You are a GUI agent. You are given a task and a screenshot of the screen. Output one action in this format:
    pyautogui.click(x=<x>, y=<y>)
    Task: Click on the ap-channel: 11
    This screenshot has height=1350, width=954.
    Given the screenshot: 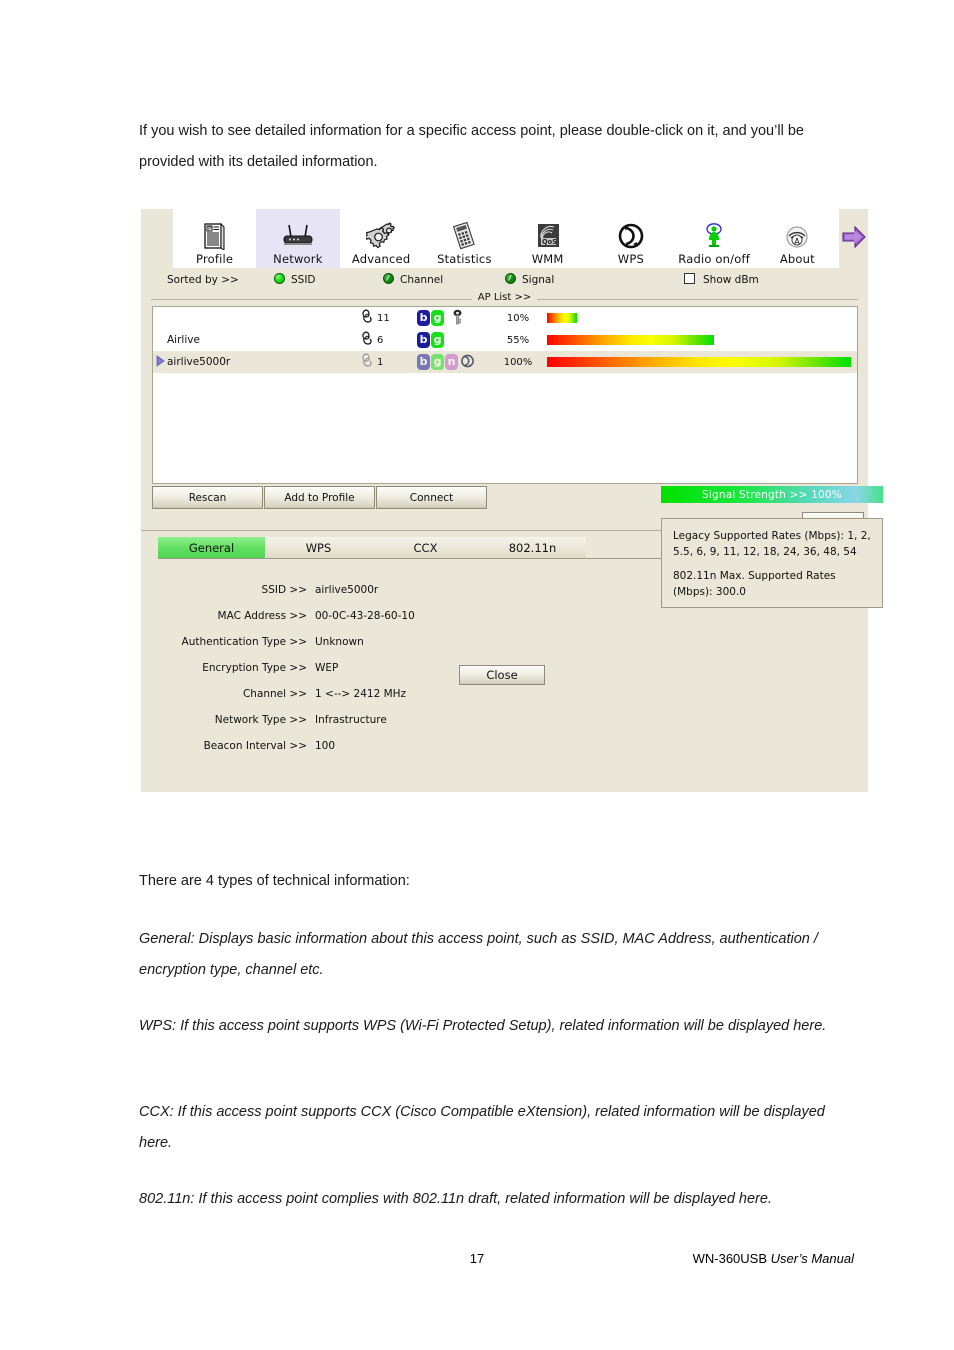 What is the action you would take?
    pyautogui.click(x=389, y=318)
    